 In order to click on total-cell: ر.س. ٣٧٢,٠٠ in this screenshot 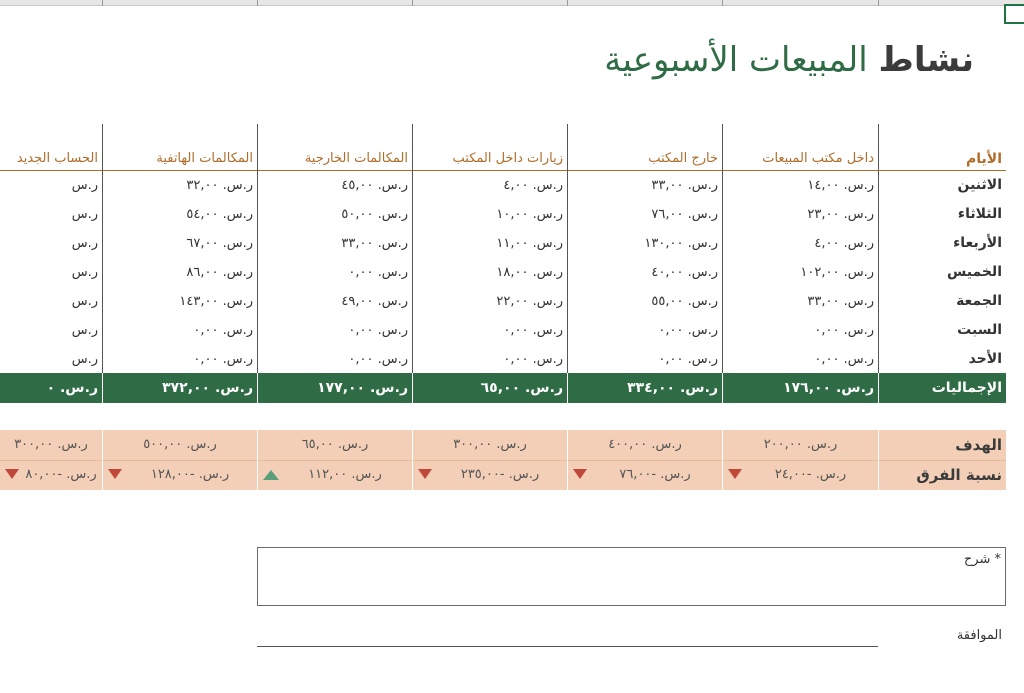, I will do `click(180, 388)`.